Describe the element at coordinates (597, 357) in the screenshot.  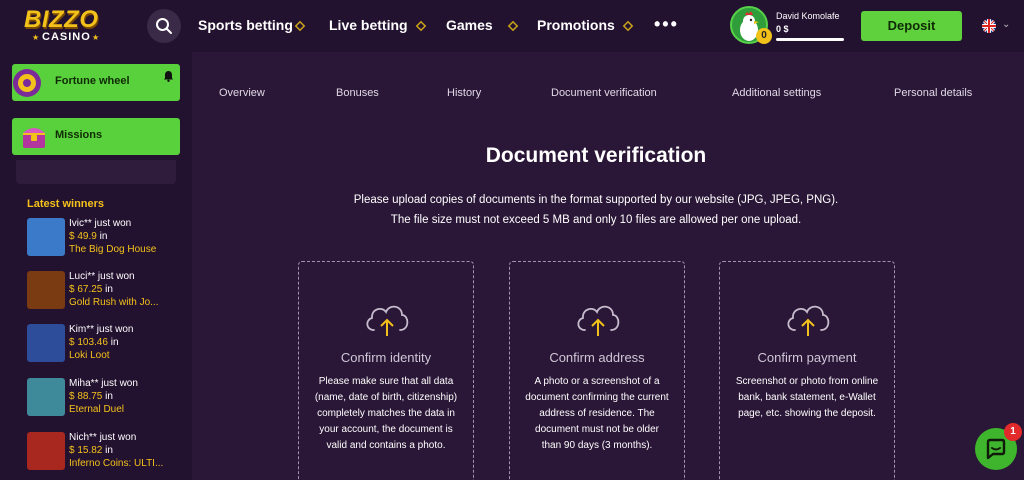
I see `card-title: Confirm address` at that location.